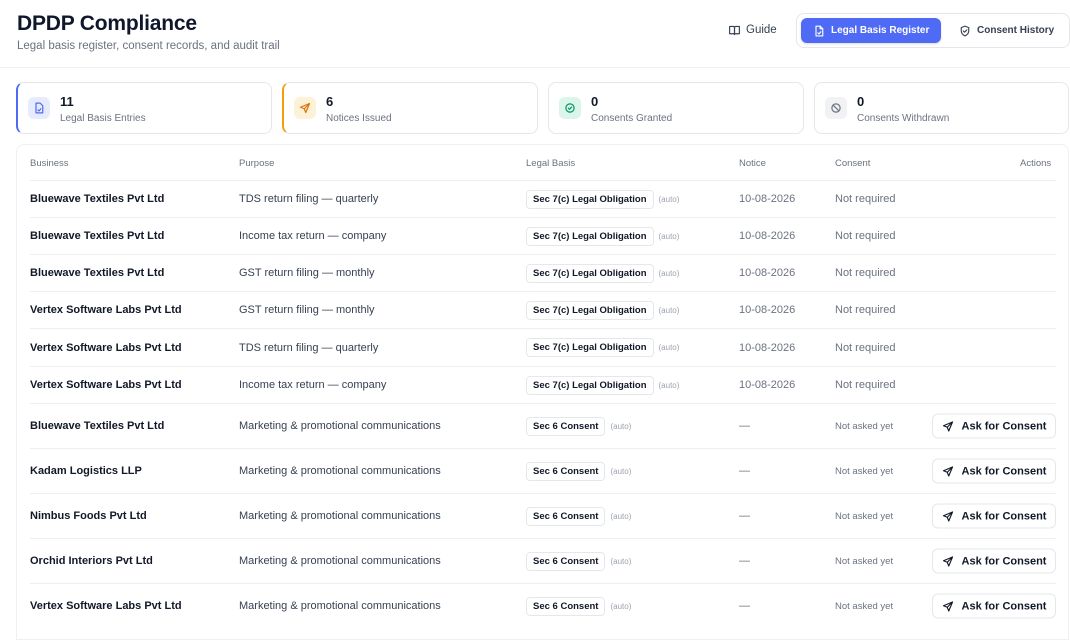  Describe the element at coordinates (88, 516) in the screenshot. I see `business-cell: Nimbus Foods Pvt Ltd` at that location.